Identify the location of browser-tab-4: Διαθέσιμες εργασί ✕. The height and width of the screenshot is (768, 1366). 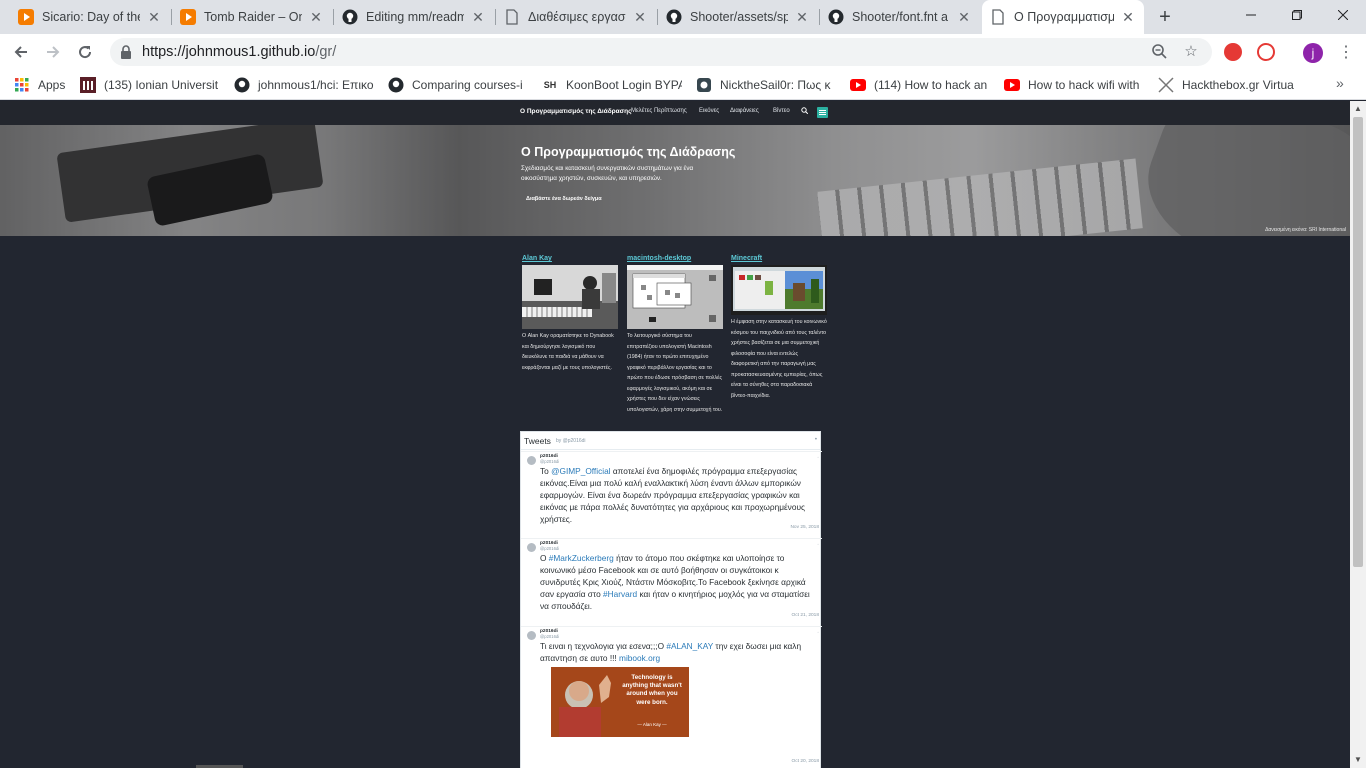
(576, 17).